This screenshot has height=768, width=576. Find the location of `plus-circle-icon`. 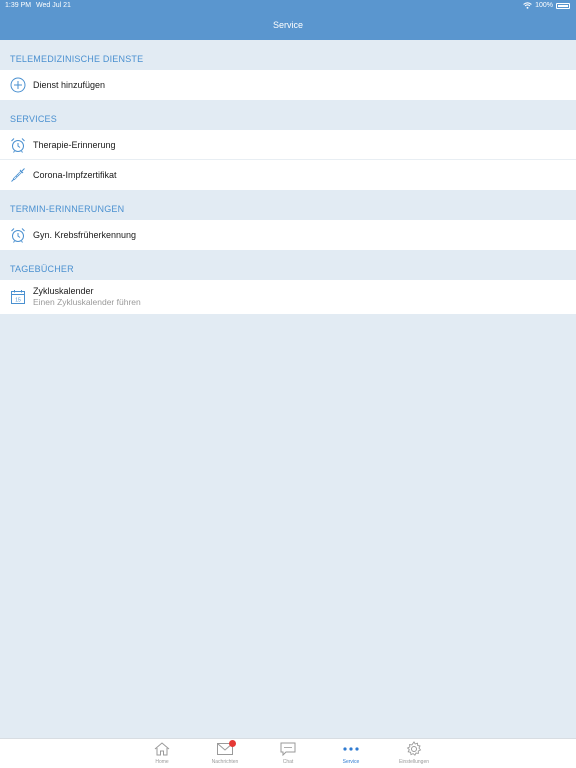

plus-circle-icon is located at coordinates (18, 85).